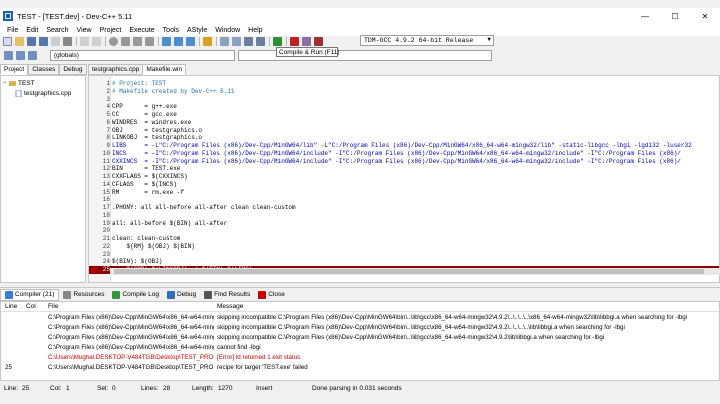 The height and width of the screenshot is (404, 720). I want to click on menu-edit: Edit, so click(32, 30).